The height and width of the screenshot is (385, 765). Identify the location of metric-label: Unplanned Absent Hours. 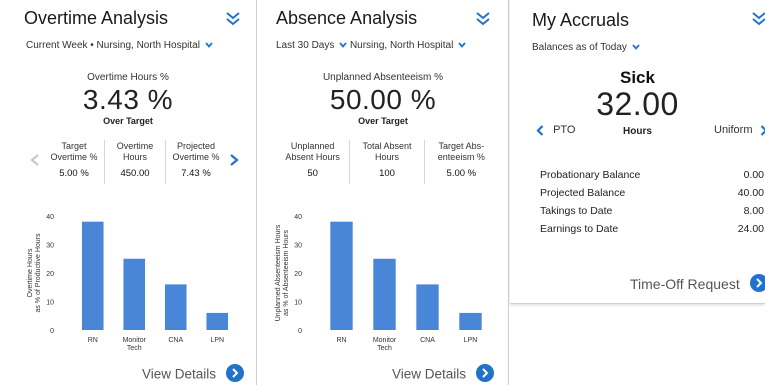
(312, 151).